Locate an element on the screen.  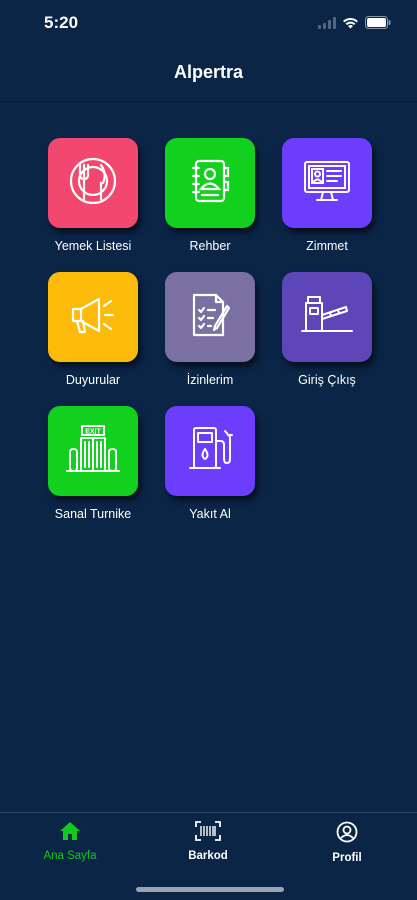
tile-rehber: Rehber is located at coordinates (210, 195).